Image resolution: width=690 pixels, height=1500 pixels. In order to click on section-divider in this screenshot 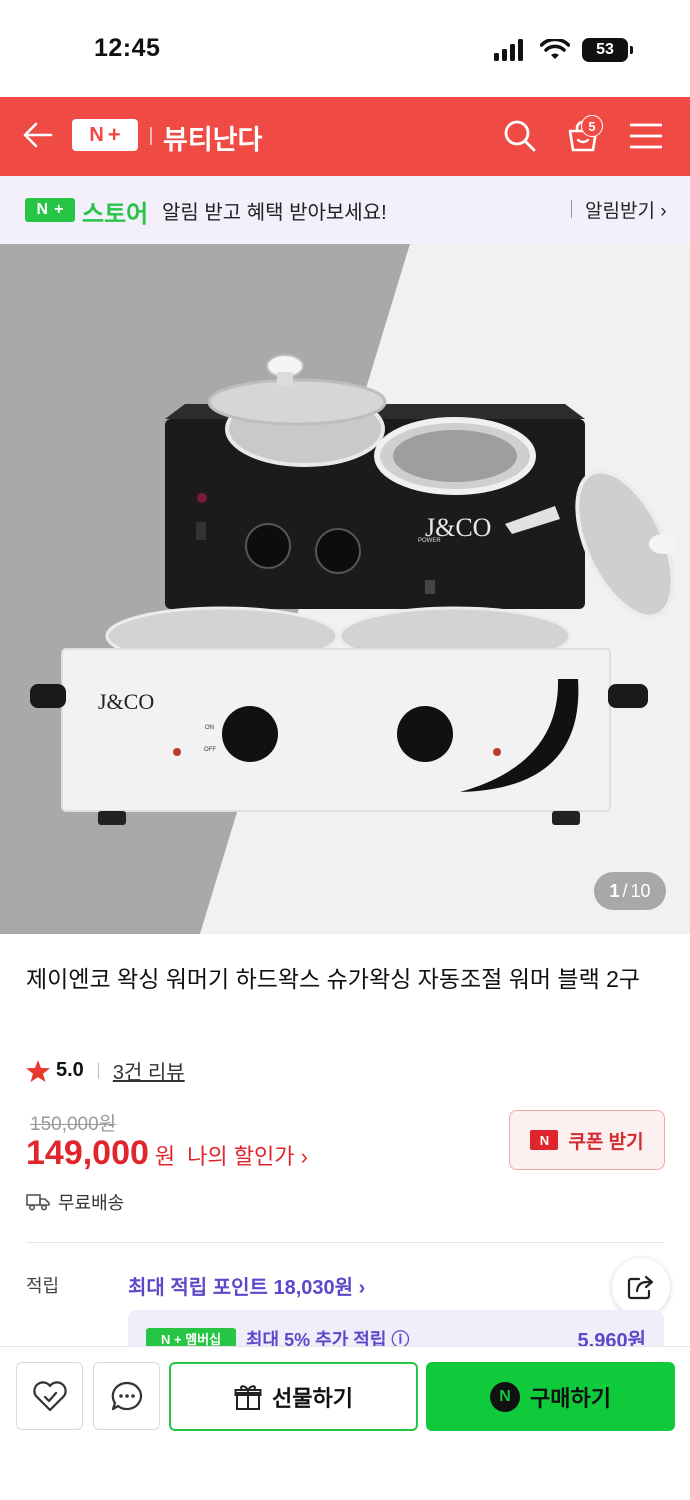, I will do `click(345, 1242)`.